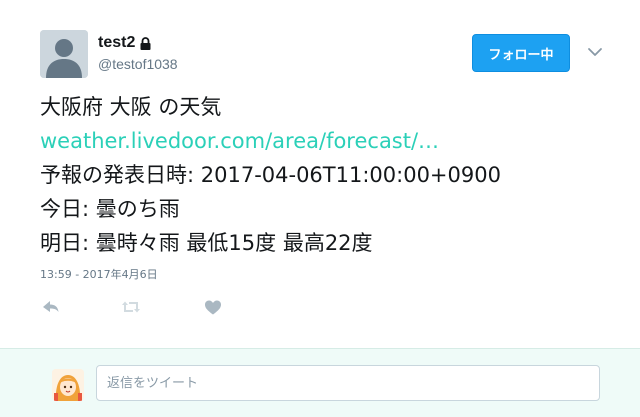 The height and width of the screenshot is (417, 640). I want to click on current-user-avatar, so click(68, 385).